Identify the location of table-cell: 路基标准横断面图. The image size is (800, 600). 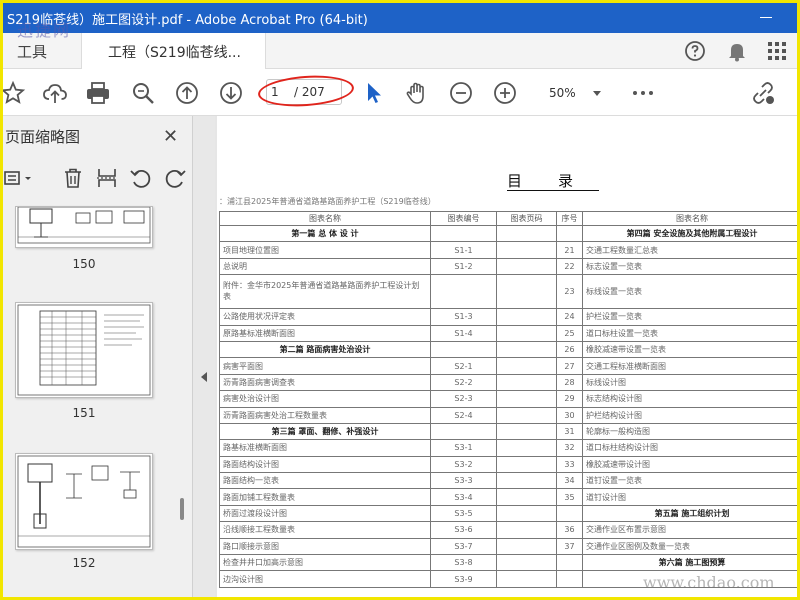
(325, 448).